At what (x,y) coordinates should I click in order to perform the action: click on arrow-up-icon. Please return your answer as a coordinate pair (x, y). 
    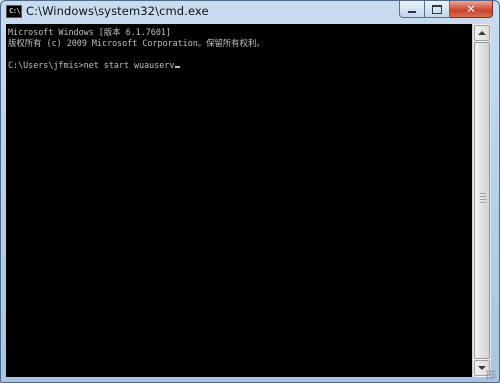
    Looking at the image, I should click on (482, 33).